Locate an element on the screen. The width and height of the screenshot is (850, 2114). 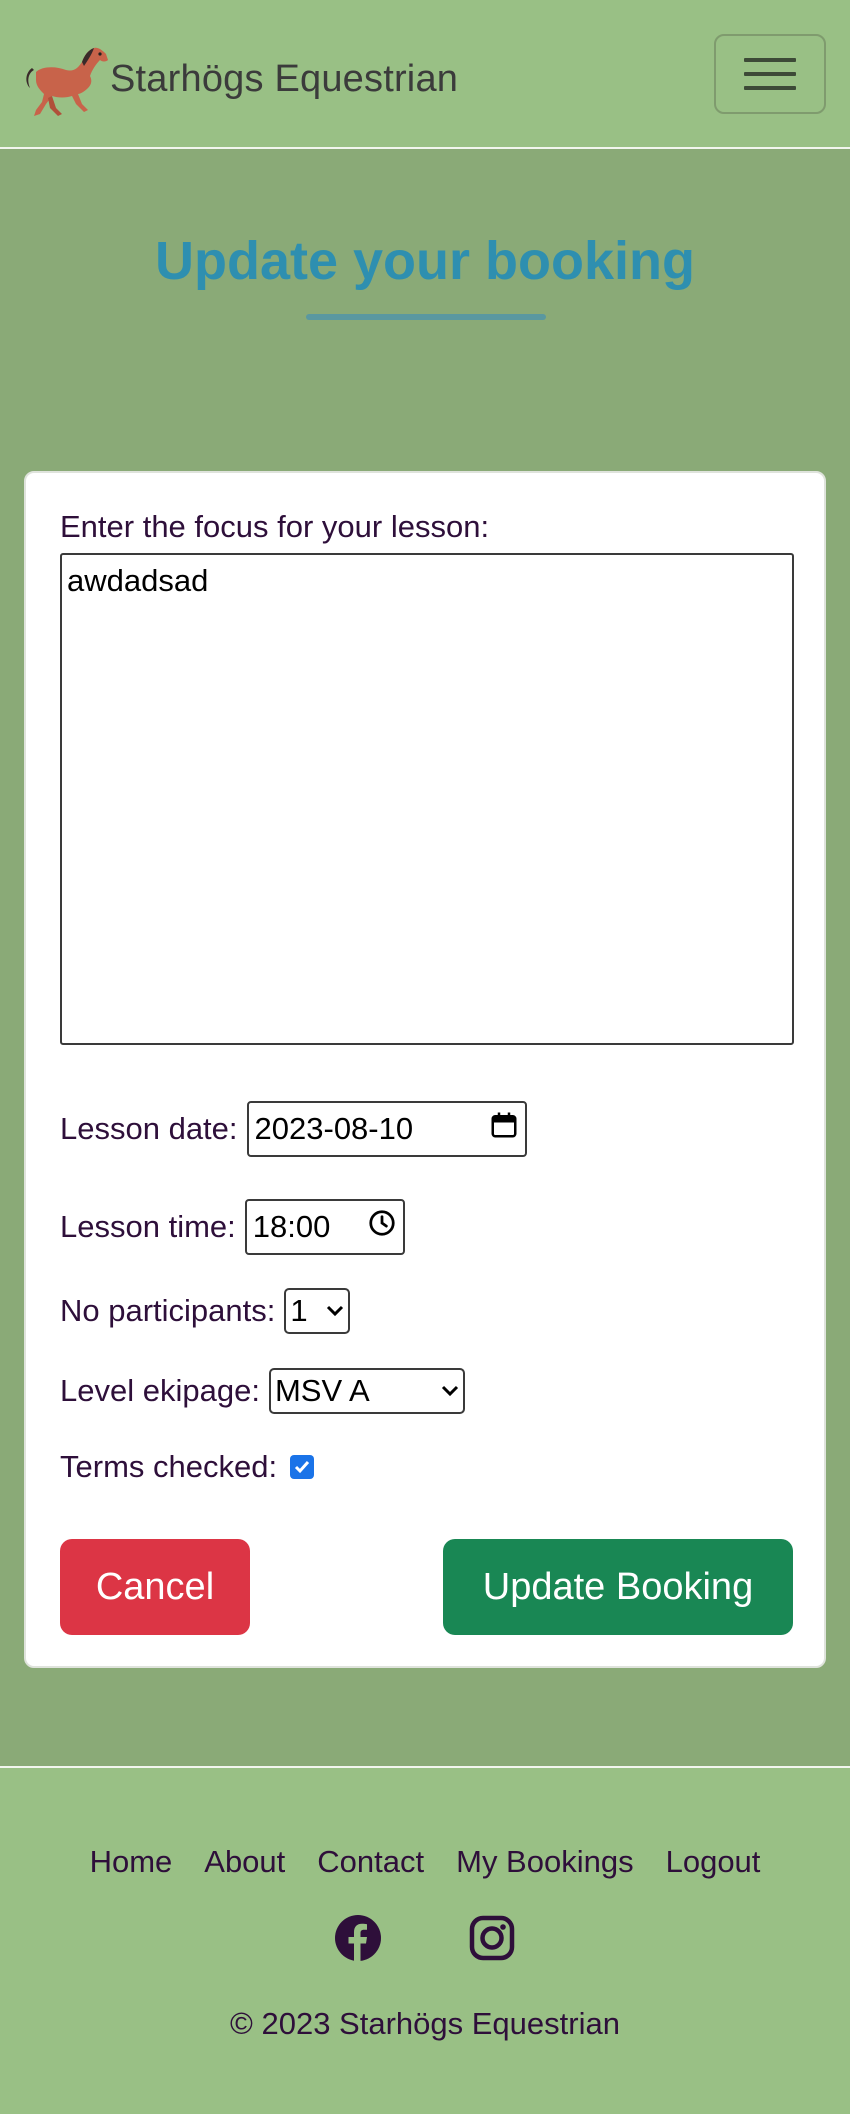
participants-row: No participants: 1 is located at coordinates (205, 1311).